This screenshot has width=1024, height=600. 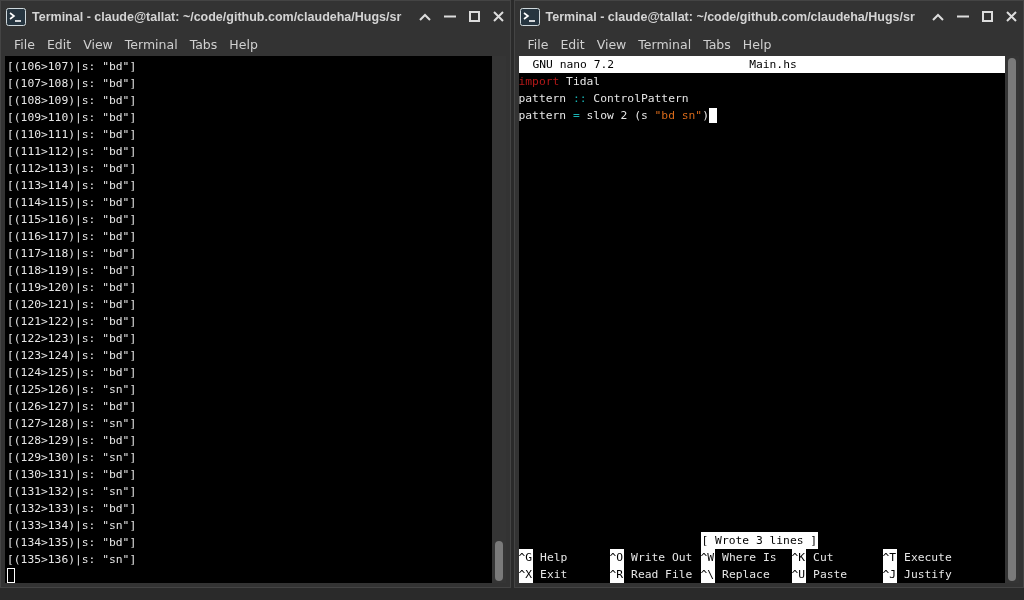 I want to click on output-line: [(126>127)|s: "bd"], so click(x=72, y=407).